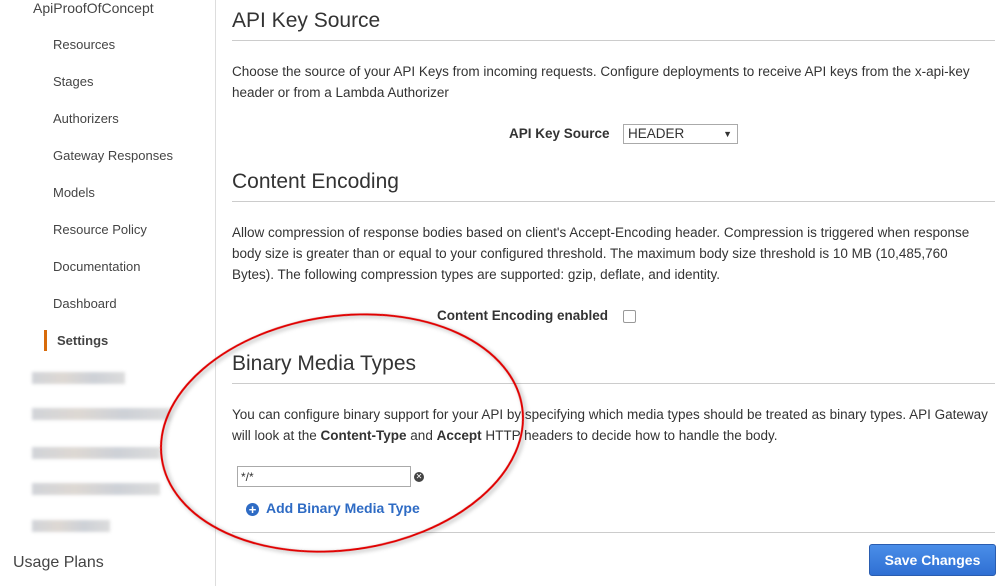  Describe the element at coordinates (58, 563) in the screenshot. I see `sidebar-usage-plans: Usage Plans` at that location.